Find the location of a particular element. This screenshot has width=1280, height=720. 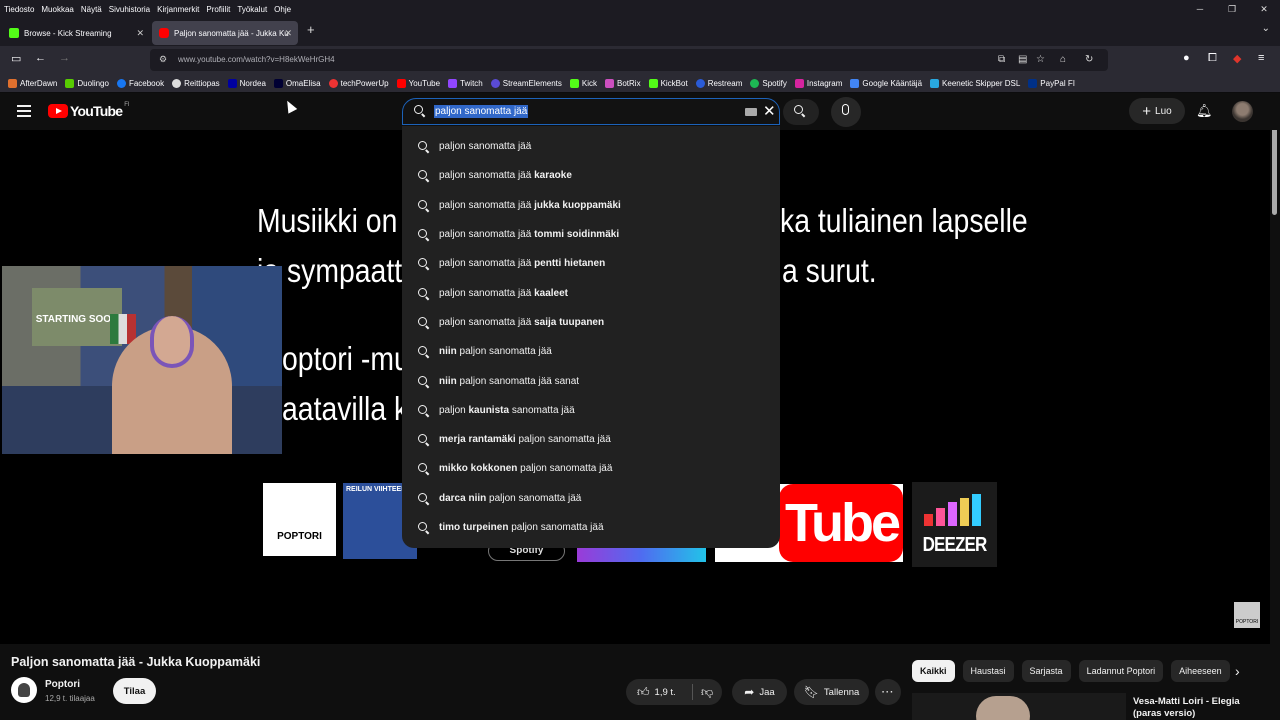

bookmark-youtube: YouTube is located at coordinates (418, 83).